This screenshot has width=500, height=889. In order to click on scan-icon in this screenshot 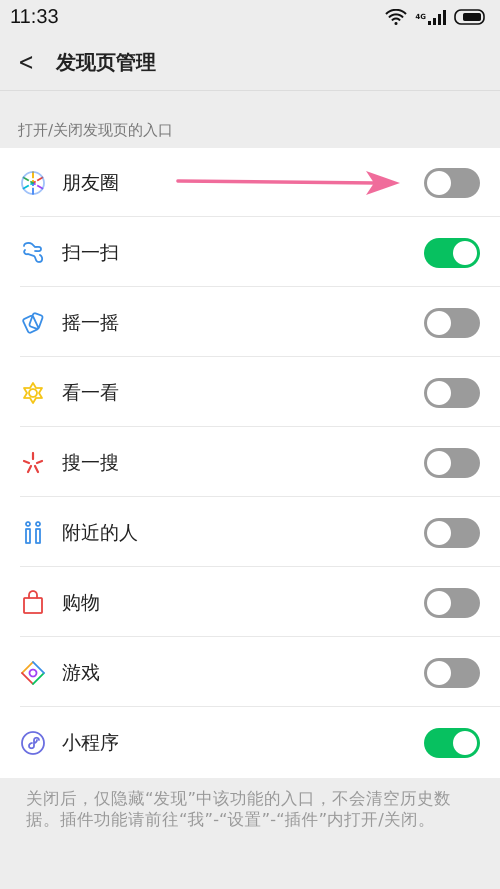, I will do `click(33, 253)`.